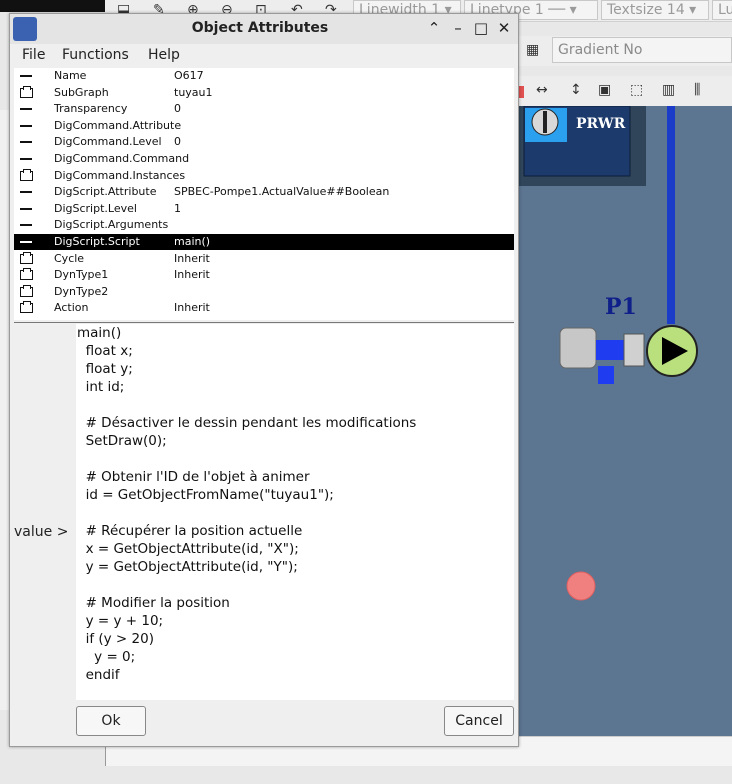 This screenshot has height=784, width=732. I want to click on attribute-name: DigCommand.Command, so click(122, 158).